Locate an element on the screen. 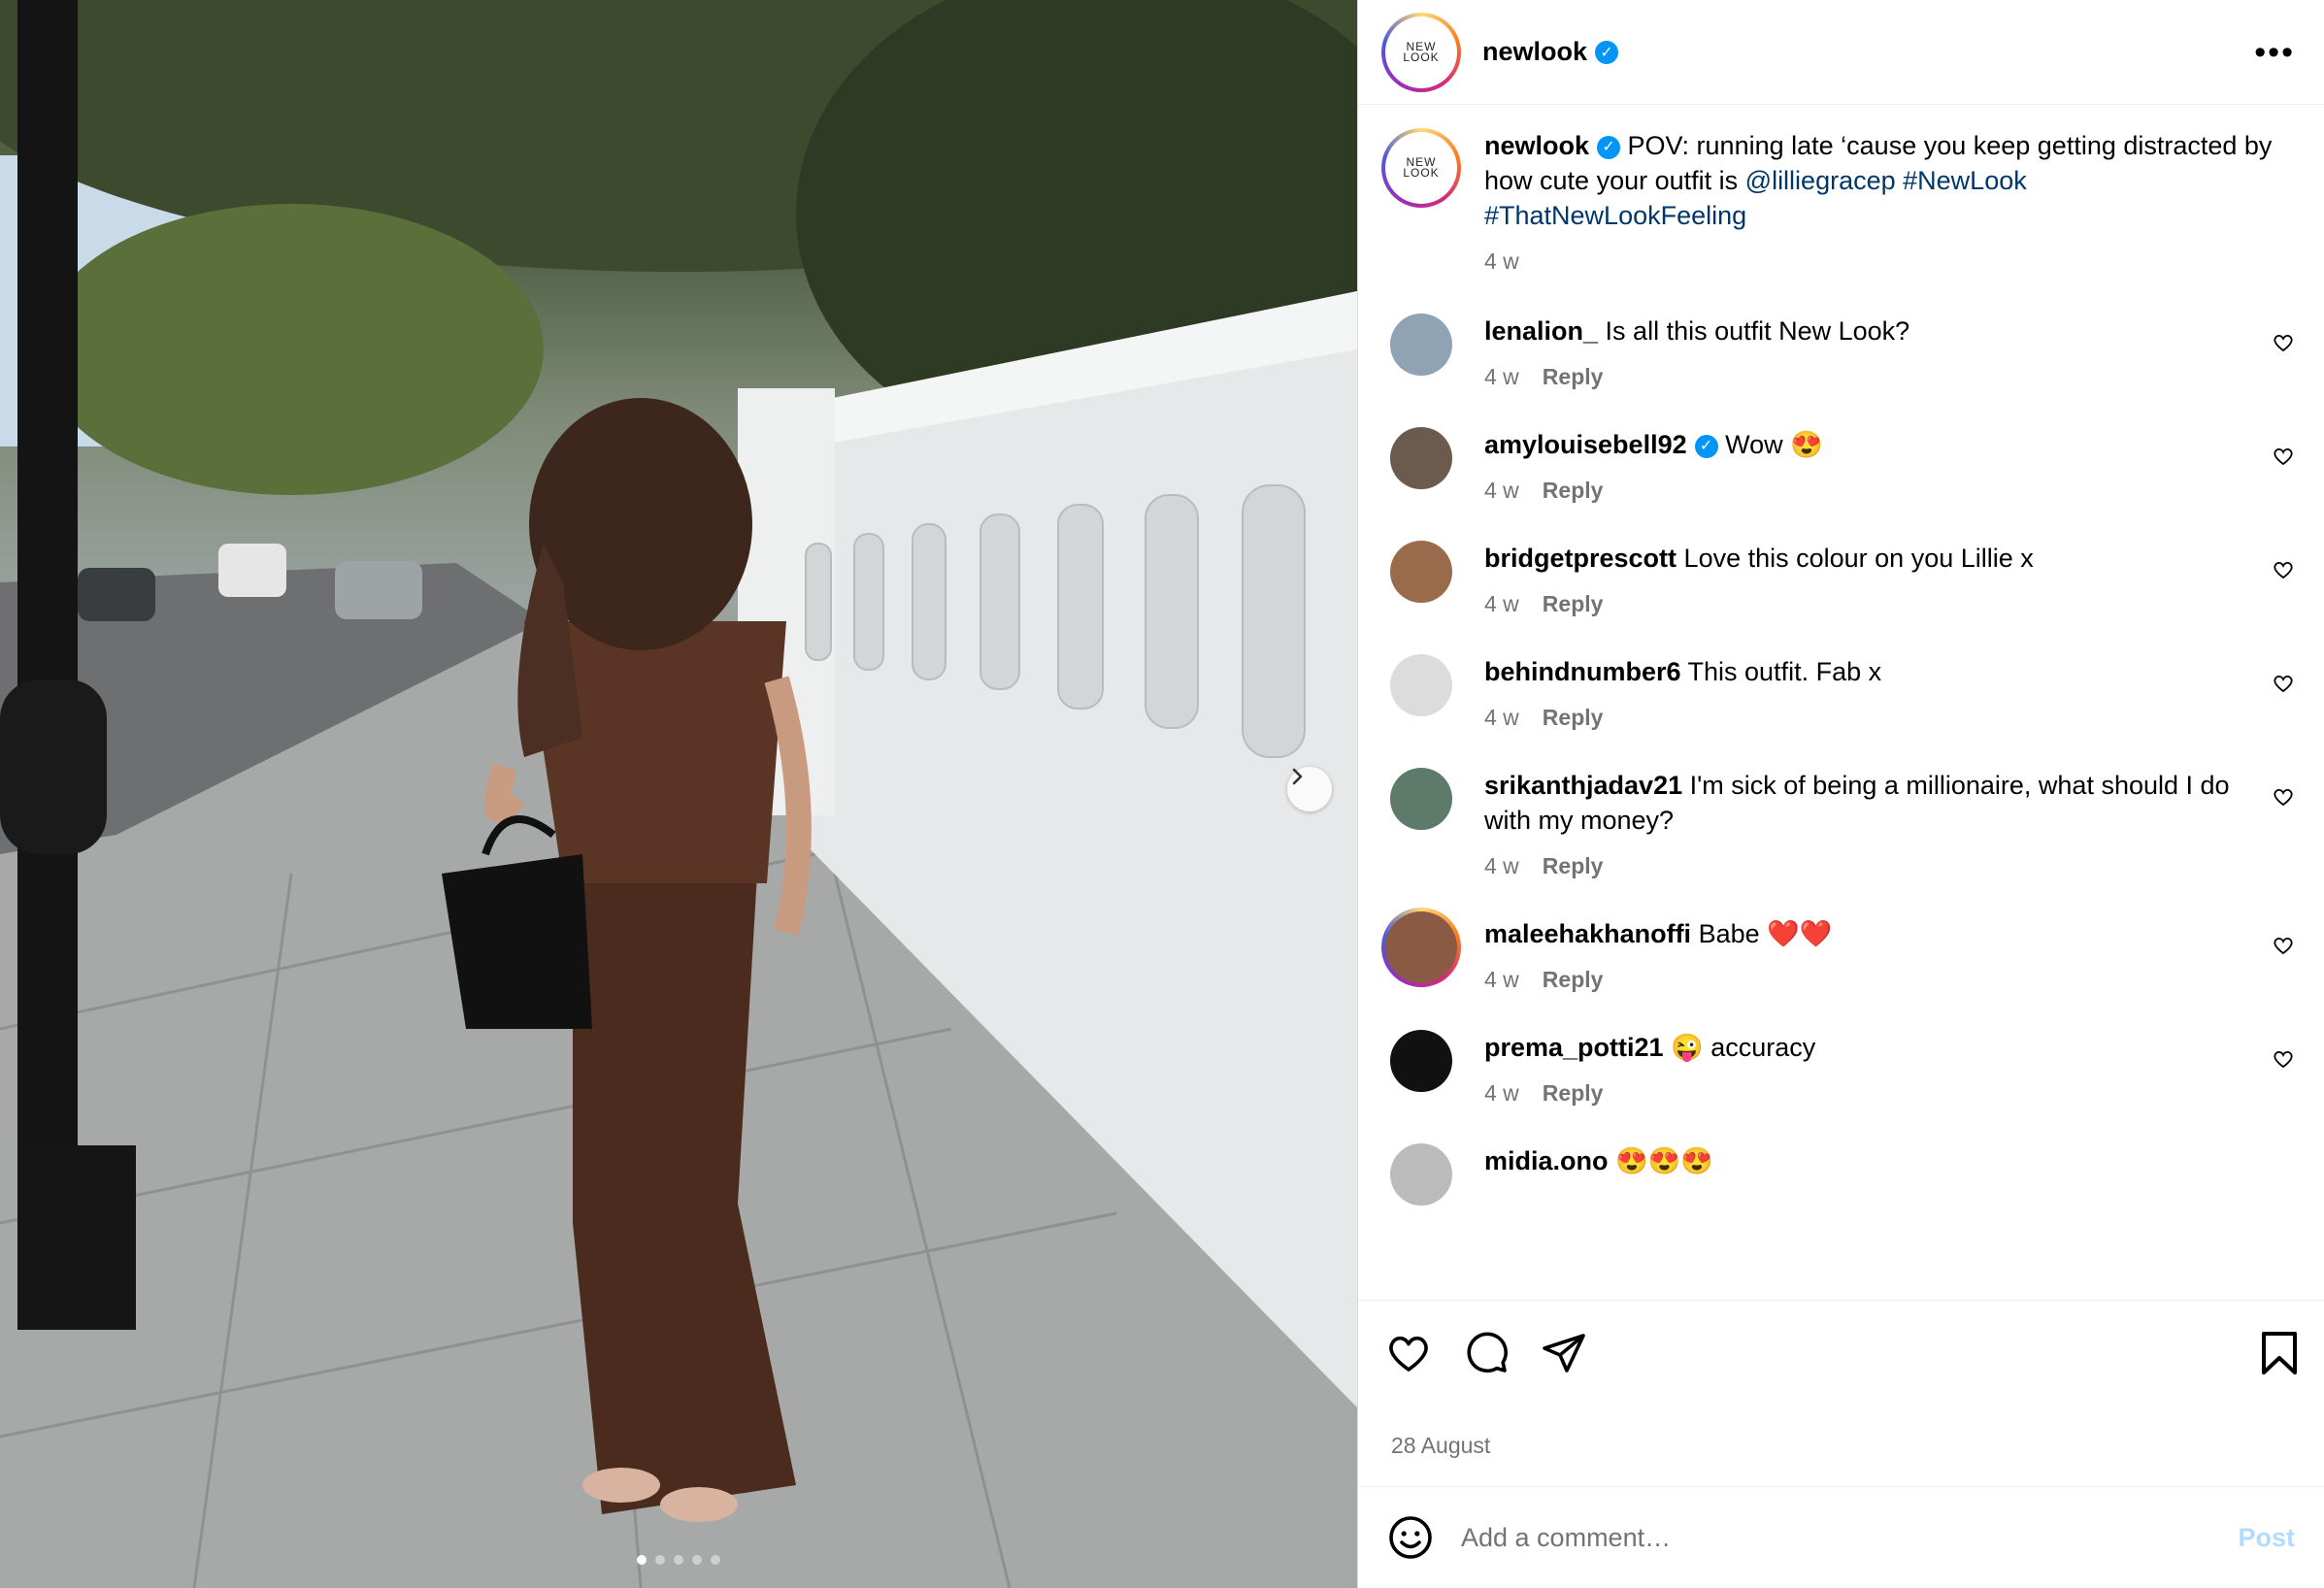  comment-item: maleehakhanoffi Babe ❤️❤️ 4 w Reply is located at coordinates (1838, 950).